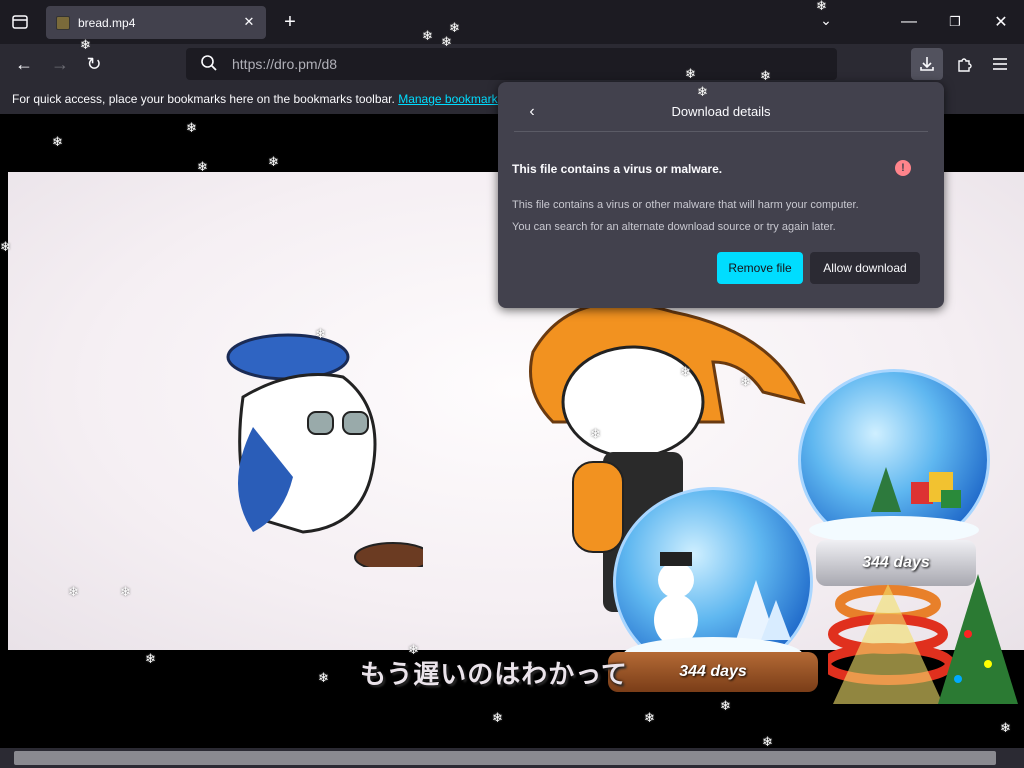 Image resolution: width=1024 pixels, height=768 pixels. I want to click on manage-bookmarks-link: Manage bookmarks, so click(450, 99).